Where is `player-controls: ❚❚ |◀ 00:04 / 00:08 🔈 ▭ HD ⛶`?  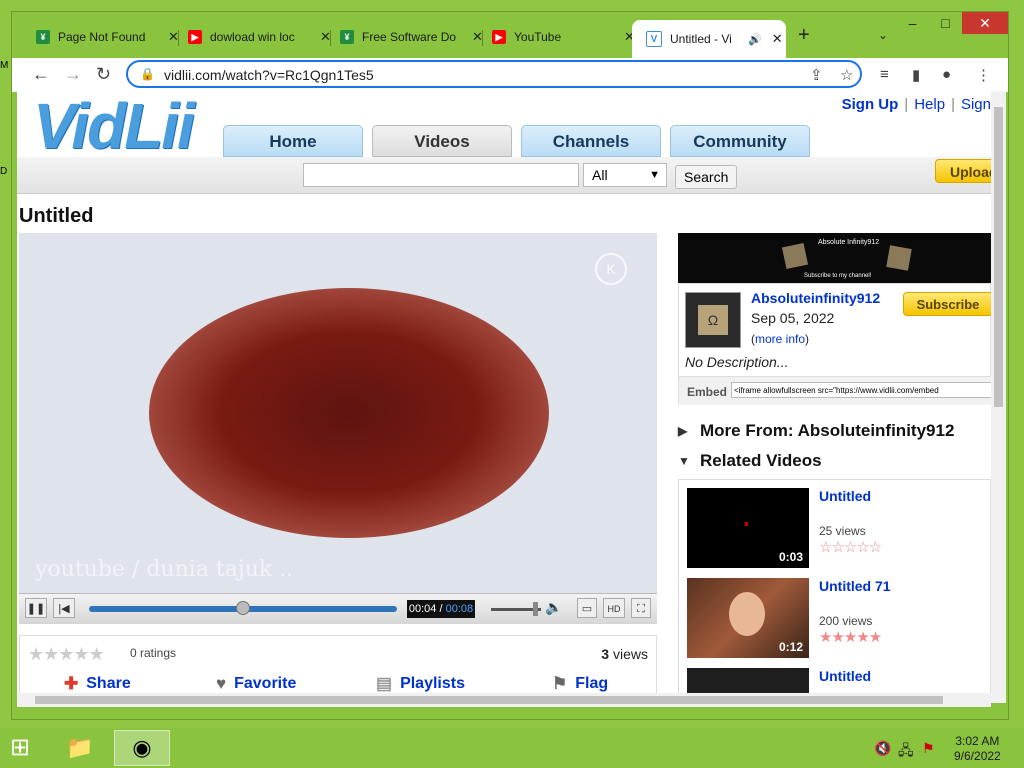 player-controls: ❚❚ |◀ 00:04 / 00:08 🔈 ▭ HD ⛶ is located at coordinates (338, 608).